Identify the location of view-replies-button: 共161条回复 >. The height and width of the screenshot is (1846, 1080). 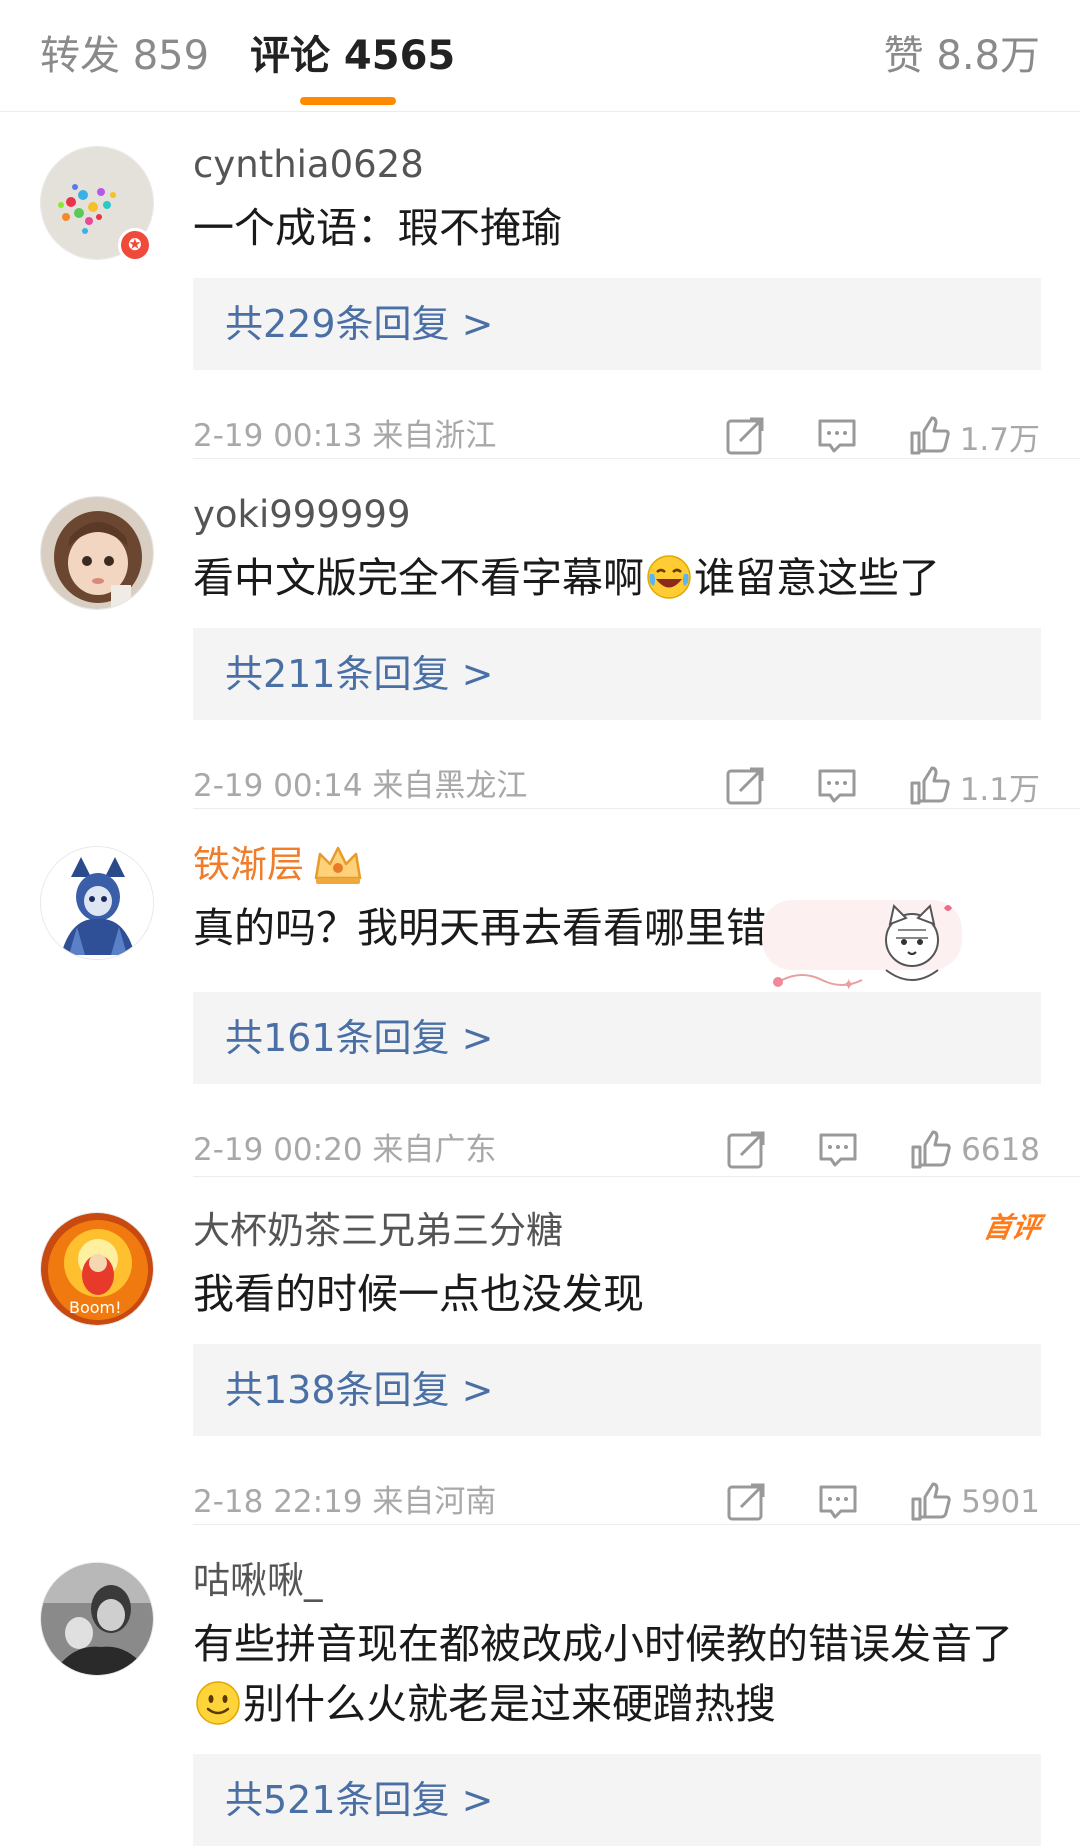
(617, 1038).